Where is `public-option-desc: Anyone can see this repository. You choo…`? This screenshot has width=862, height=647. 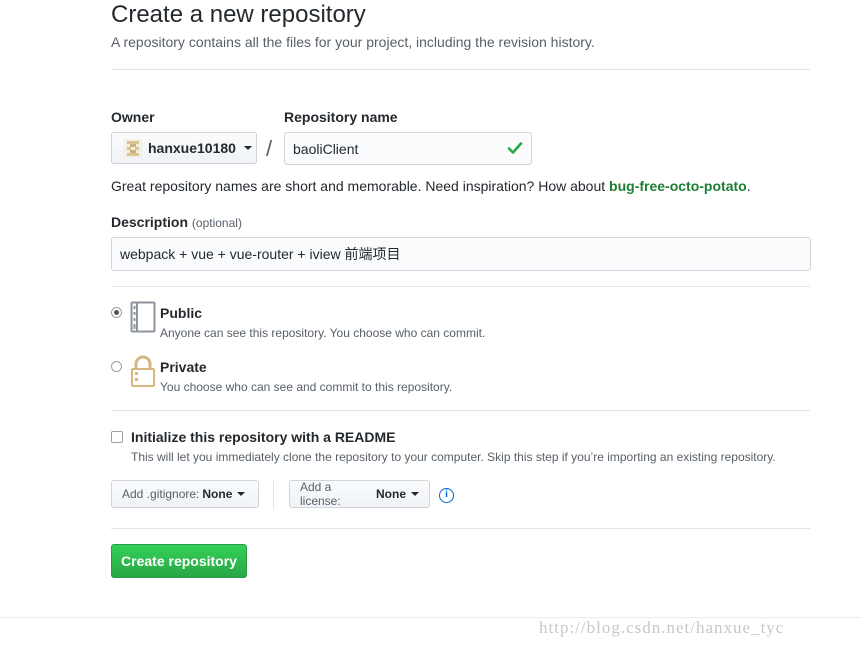
public-option-desc: Anyone can see this repository. You choo… is located at coordinates (323, 333).